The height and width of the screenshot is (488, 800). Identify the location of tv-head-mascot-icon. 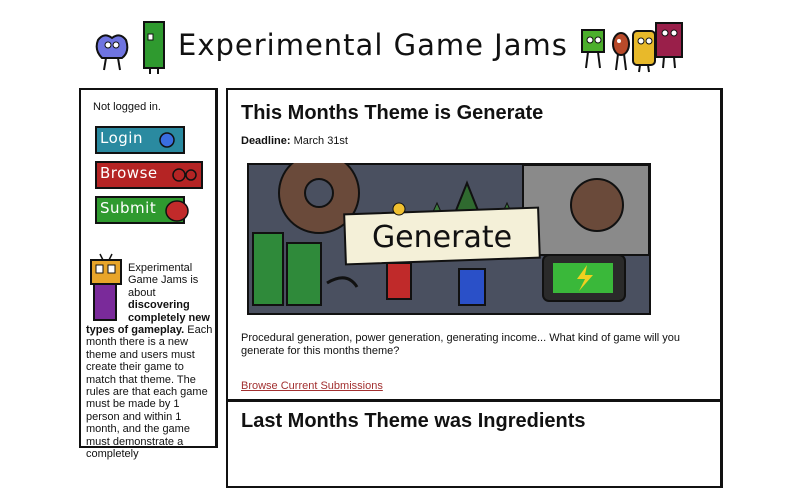
(106, 287).